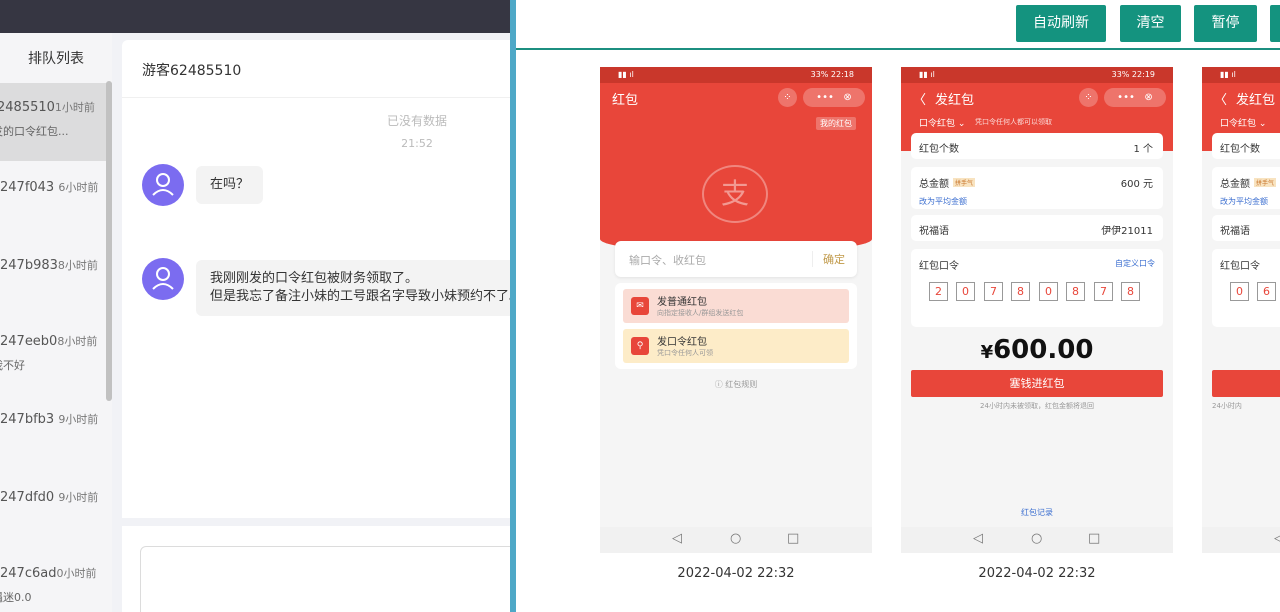 This screenshot has width=1280, height=612. Describe the element at coordinates (1240, 266) in the screenshot. I see `code-label: 红包口令` at that location.